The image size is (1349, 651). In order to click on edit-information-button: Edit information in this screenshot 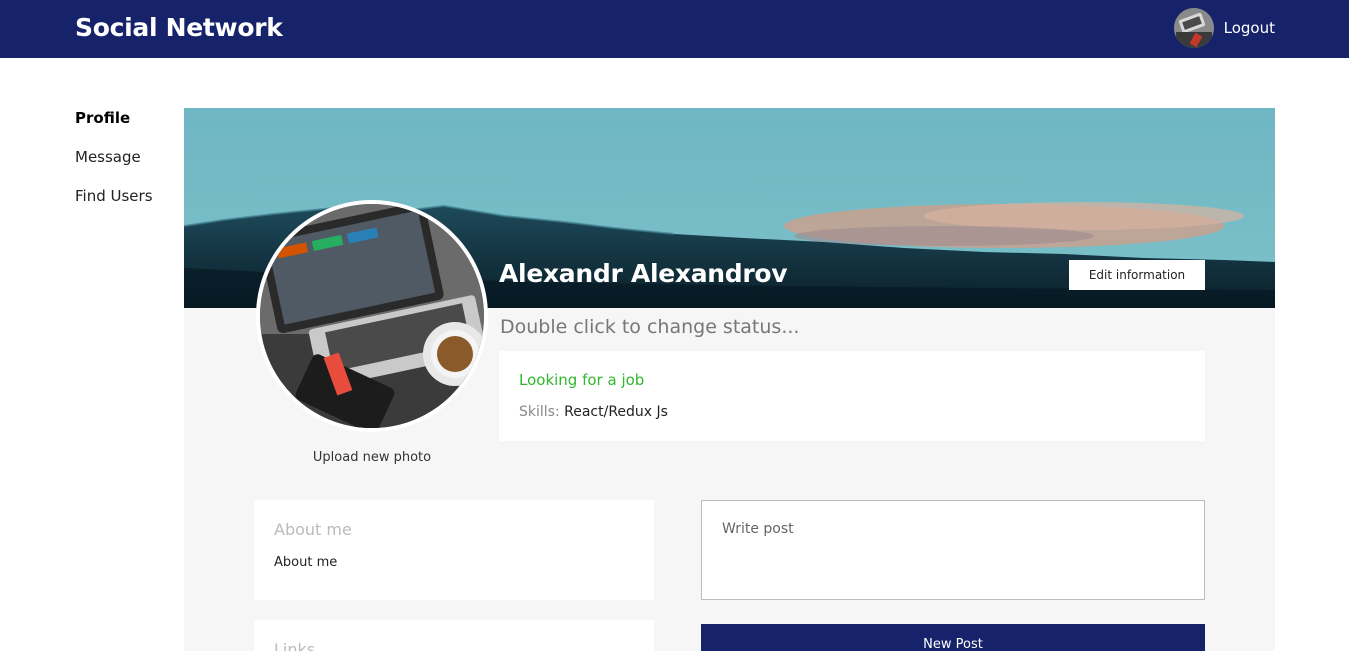, I will do `click(1137, 275)`.